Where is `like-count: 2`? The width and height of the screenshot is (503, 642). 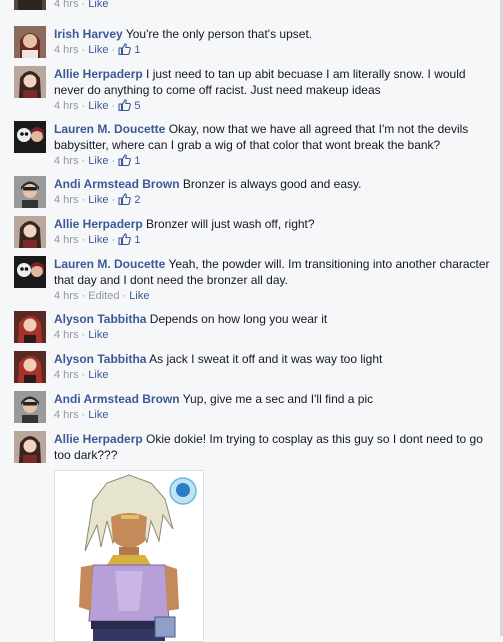
like-count: 2 is located at coordinates (129, 199).